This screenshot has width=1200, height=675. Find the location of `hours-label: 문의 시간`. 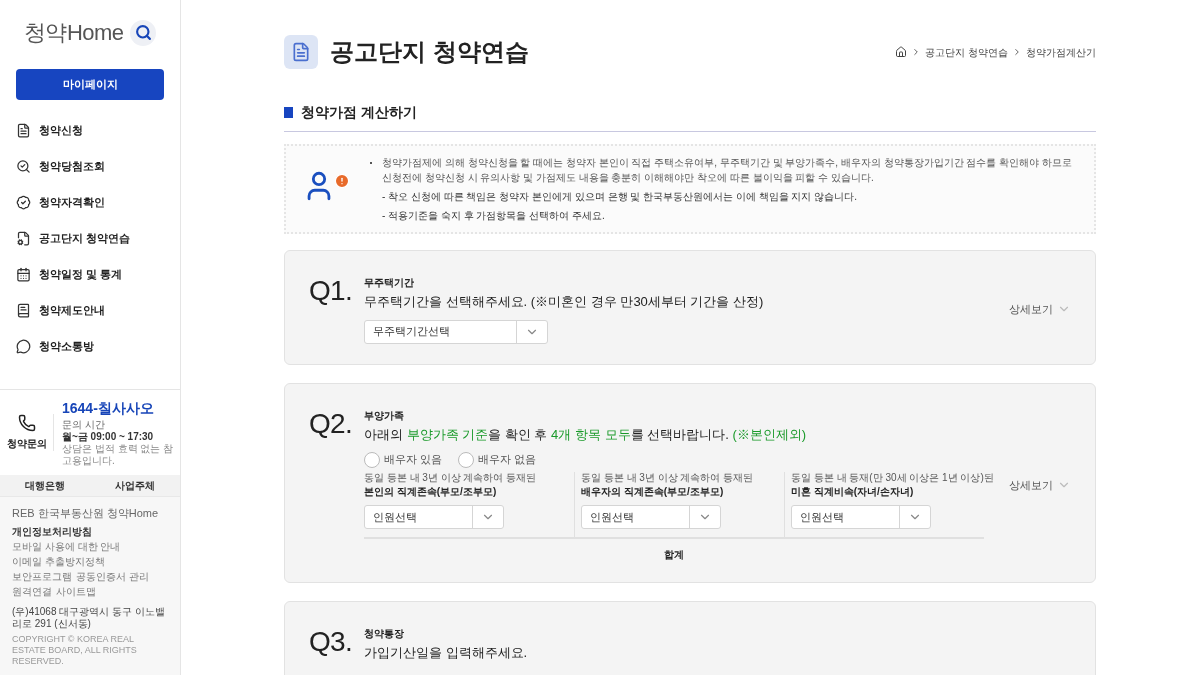

hours-label: 문의 시간 is located at coordinates (83, 424).